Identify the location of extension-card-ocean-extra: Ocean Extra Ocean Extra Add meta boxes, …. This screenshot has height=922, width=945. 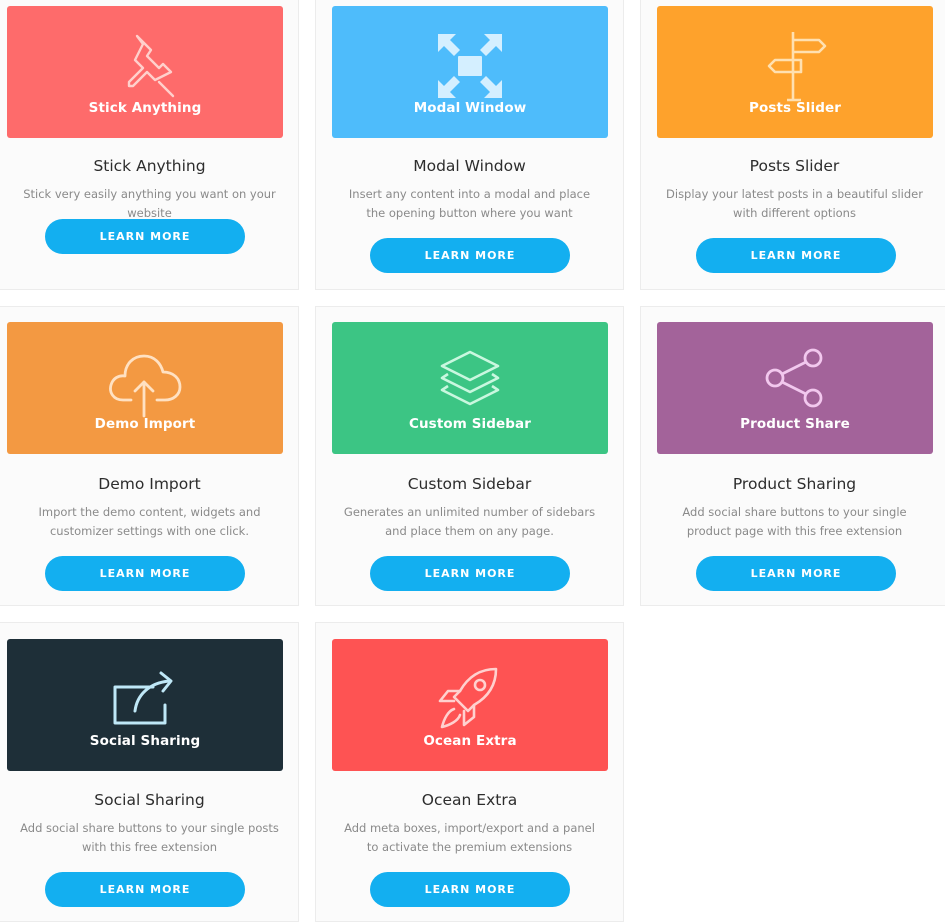
(469, 772).